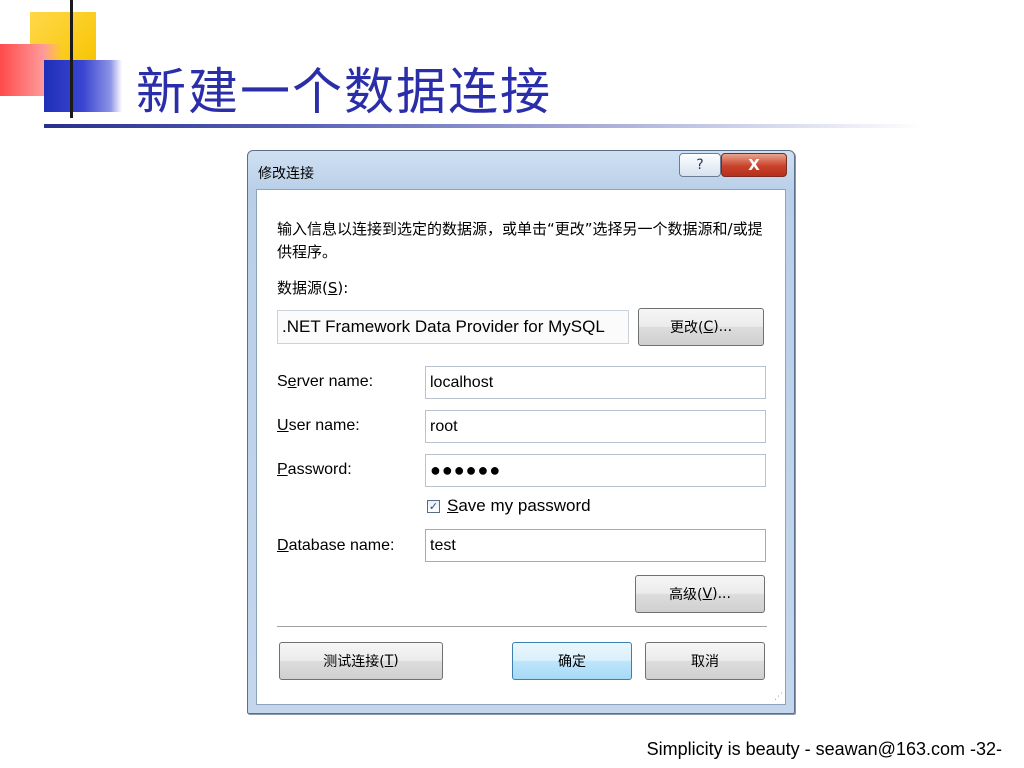  What do you see at coordinates (336, 545) in the screenshot?
I see `database-name-label: Database name:` at bounding box center [336, 545].